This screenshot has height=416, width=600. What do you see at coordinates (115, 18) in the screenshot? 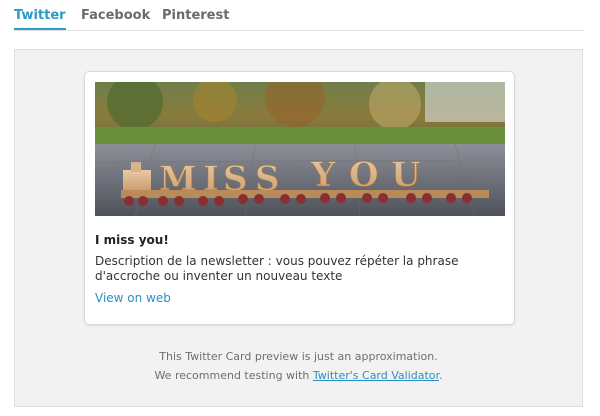
I see `tab-facebook: Facebook` at bounding box center [115, 18].